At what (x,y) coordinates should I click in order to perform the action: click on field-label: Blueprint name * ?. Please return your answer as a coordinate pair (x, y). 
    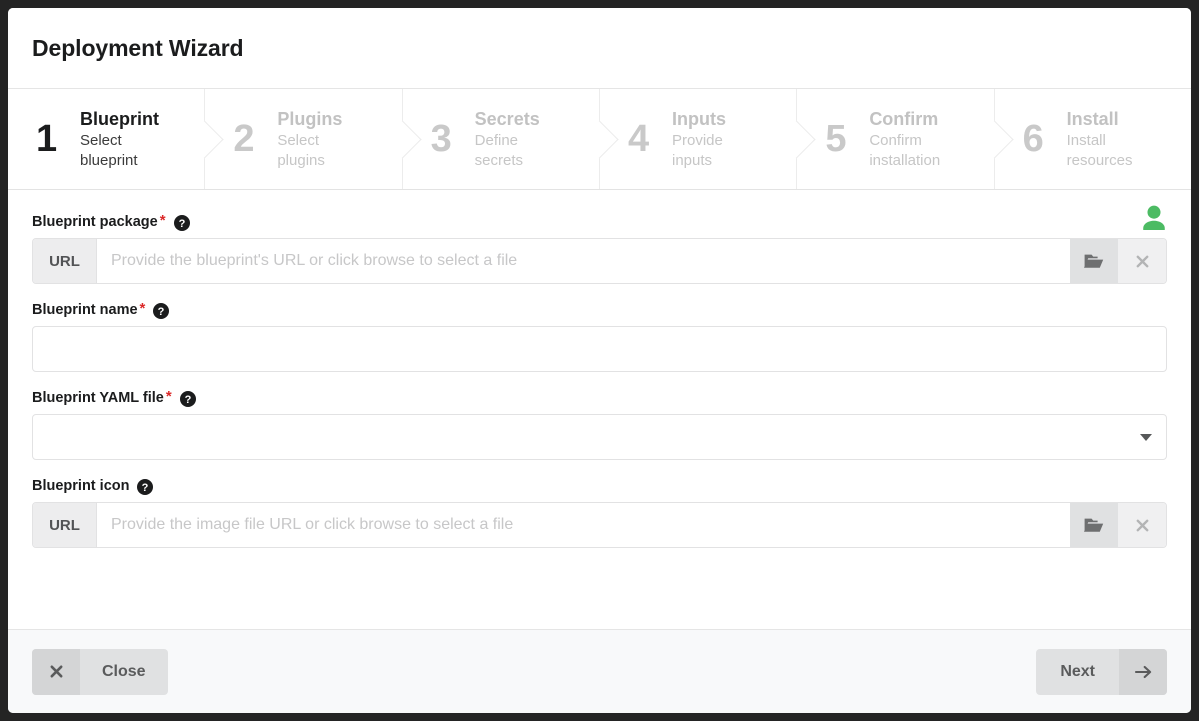
    Looking at the image, I should click on (599, 309).